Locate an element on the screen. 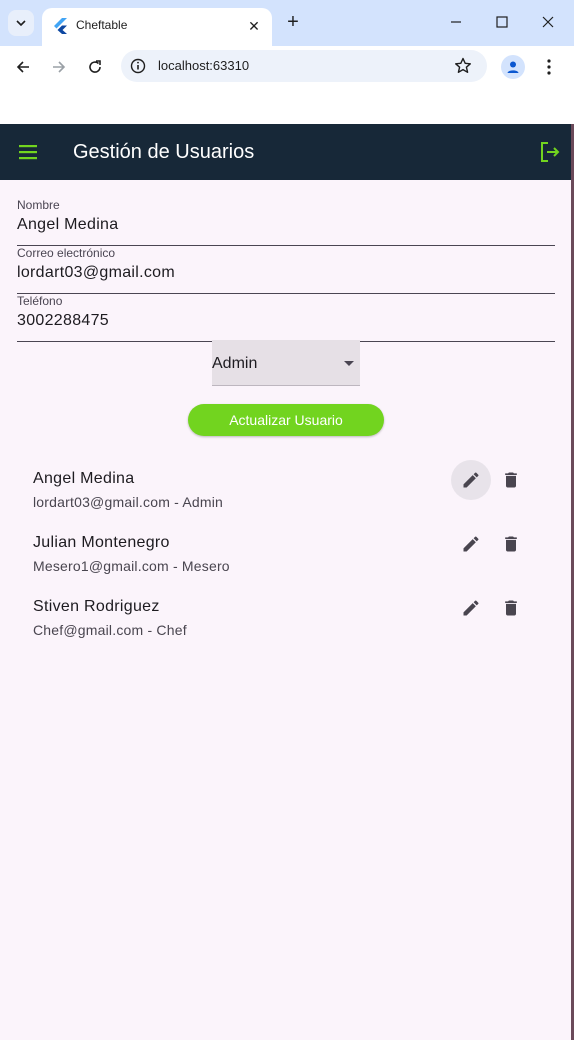 The width and height of the screenshot is (574, 1040). star-icon is located at coordinates (463, 66).